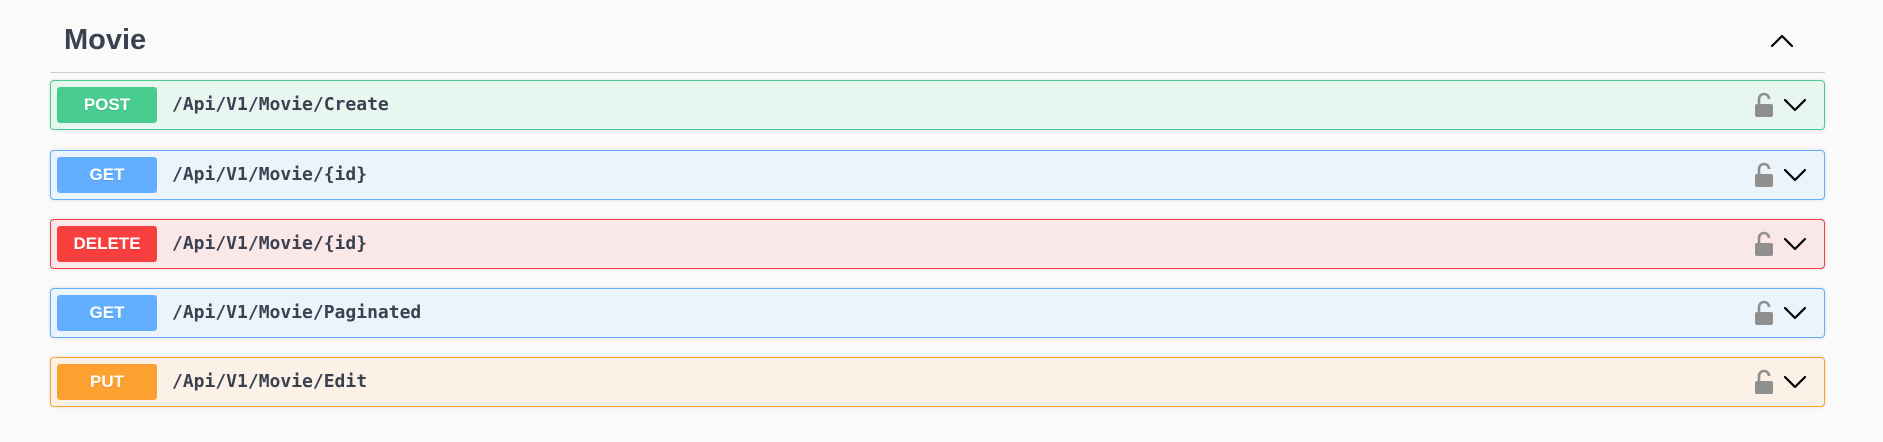 Image resolution: width=1883 pixels, height=442 pixels. I want to click on operation-path: /Api/V1/Movie/Edit, so click(270, 381).